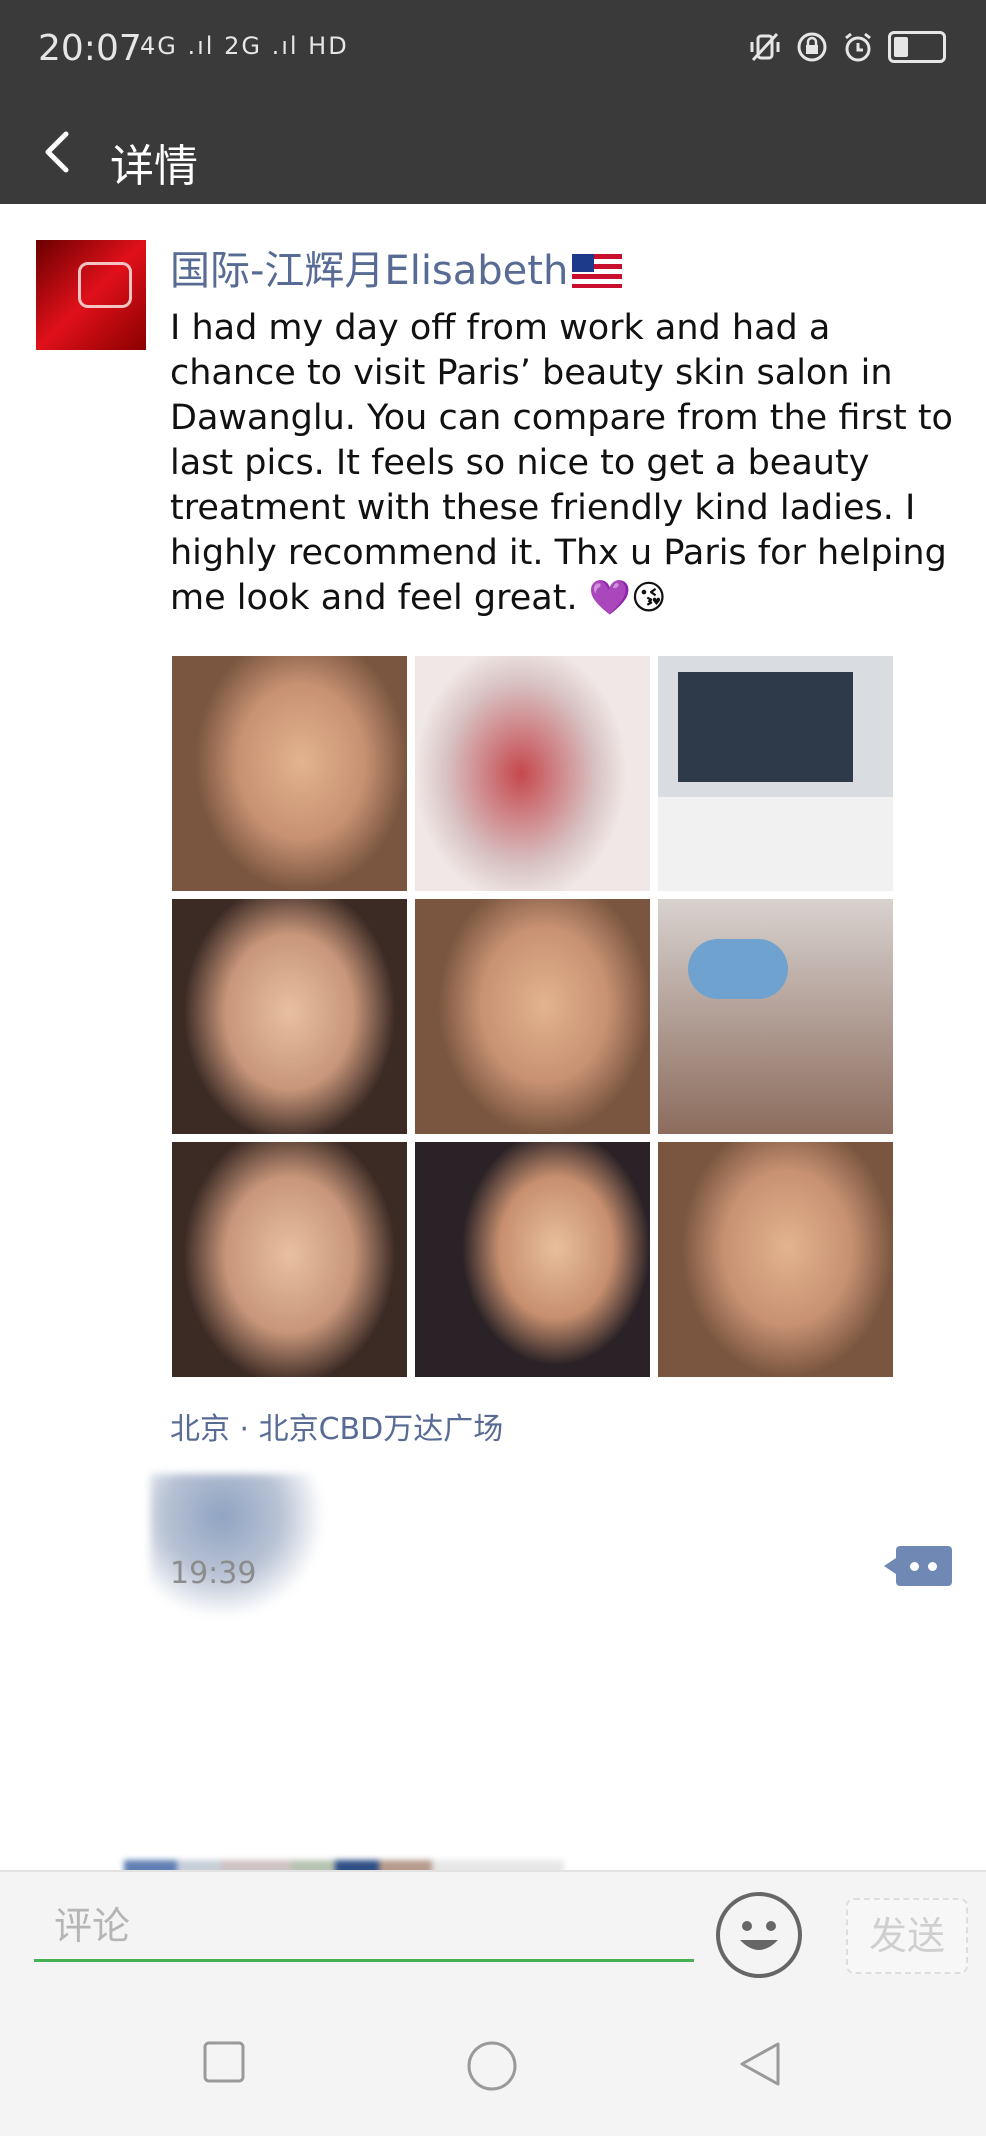  Describe the element at coordinates (493, 152) in the screenshot. I see `header-bar: 详情` at that location.